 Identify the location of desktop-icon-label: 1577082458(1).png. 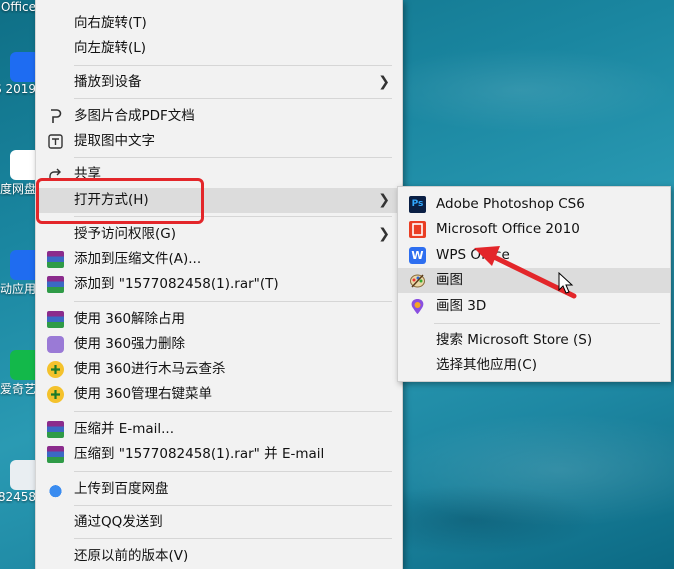
(18, 497).